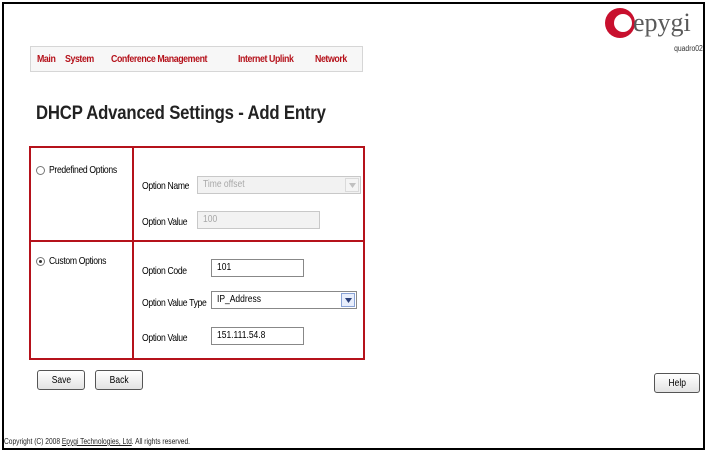 The height and width of the screenshot is (454, 709). I want to click on custom-option-value-input: 151.111.54.8, so click(257, 336).